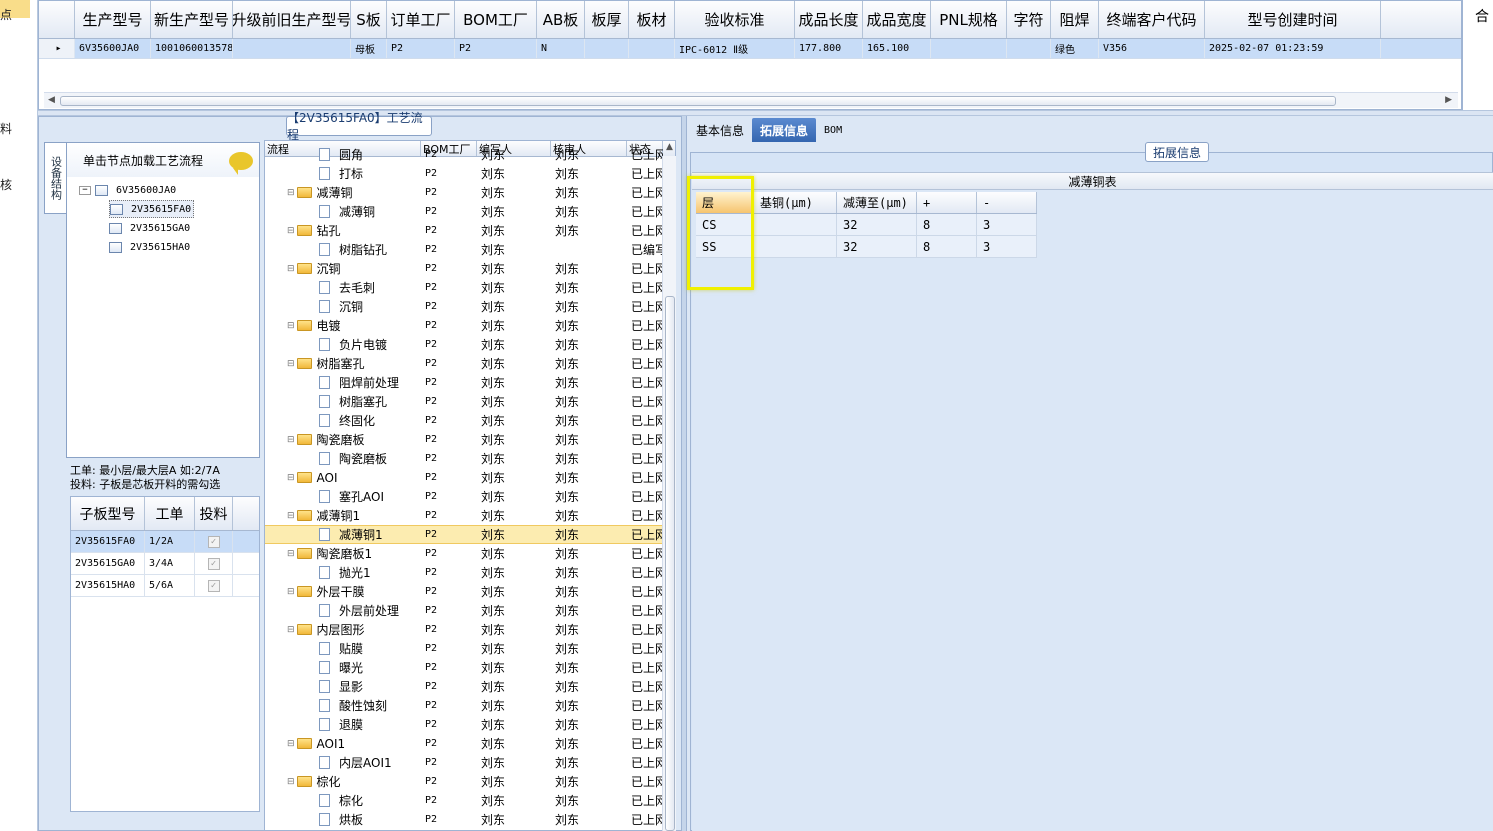 The height and width of the screenshot is (831, 1493). Describe the element at coordinates (464, 781) in the screenshot. I see `flow-row: ⊟ 棕化 P2 刘东 刘东 已上网` at that location.